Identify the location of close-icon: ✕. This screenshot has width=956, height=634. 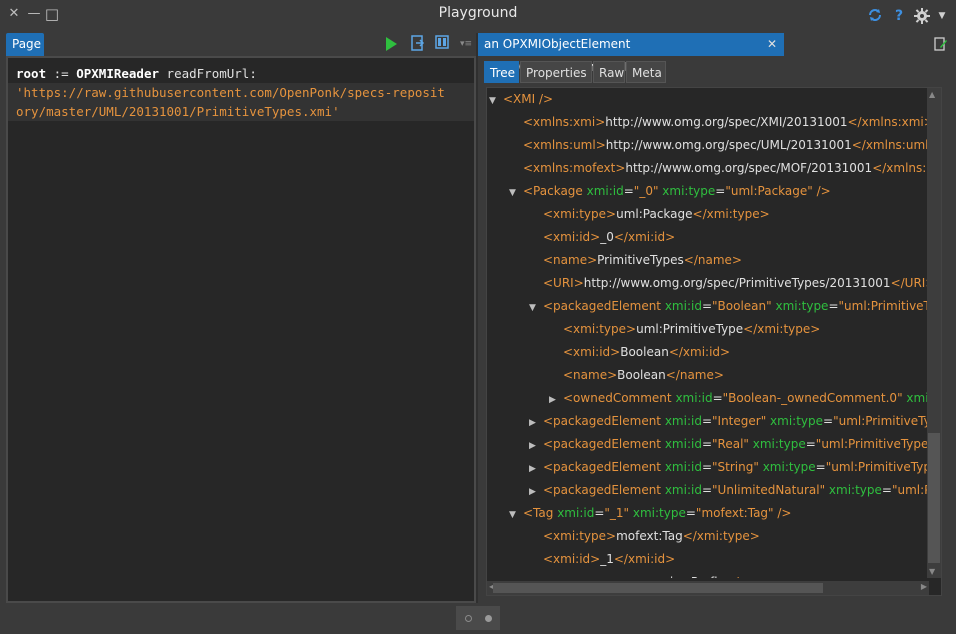
(772, 44).